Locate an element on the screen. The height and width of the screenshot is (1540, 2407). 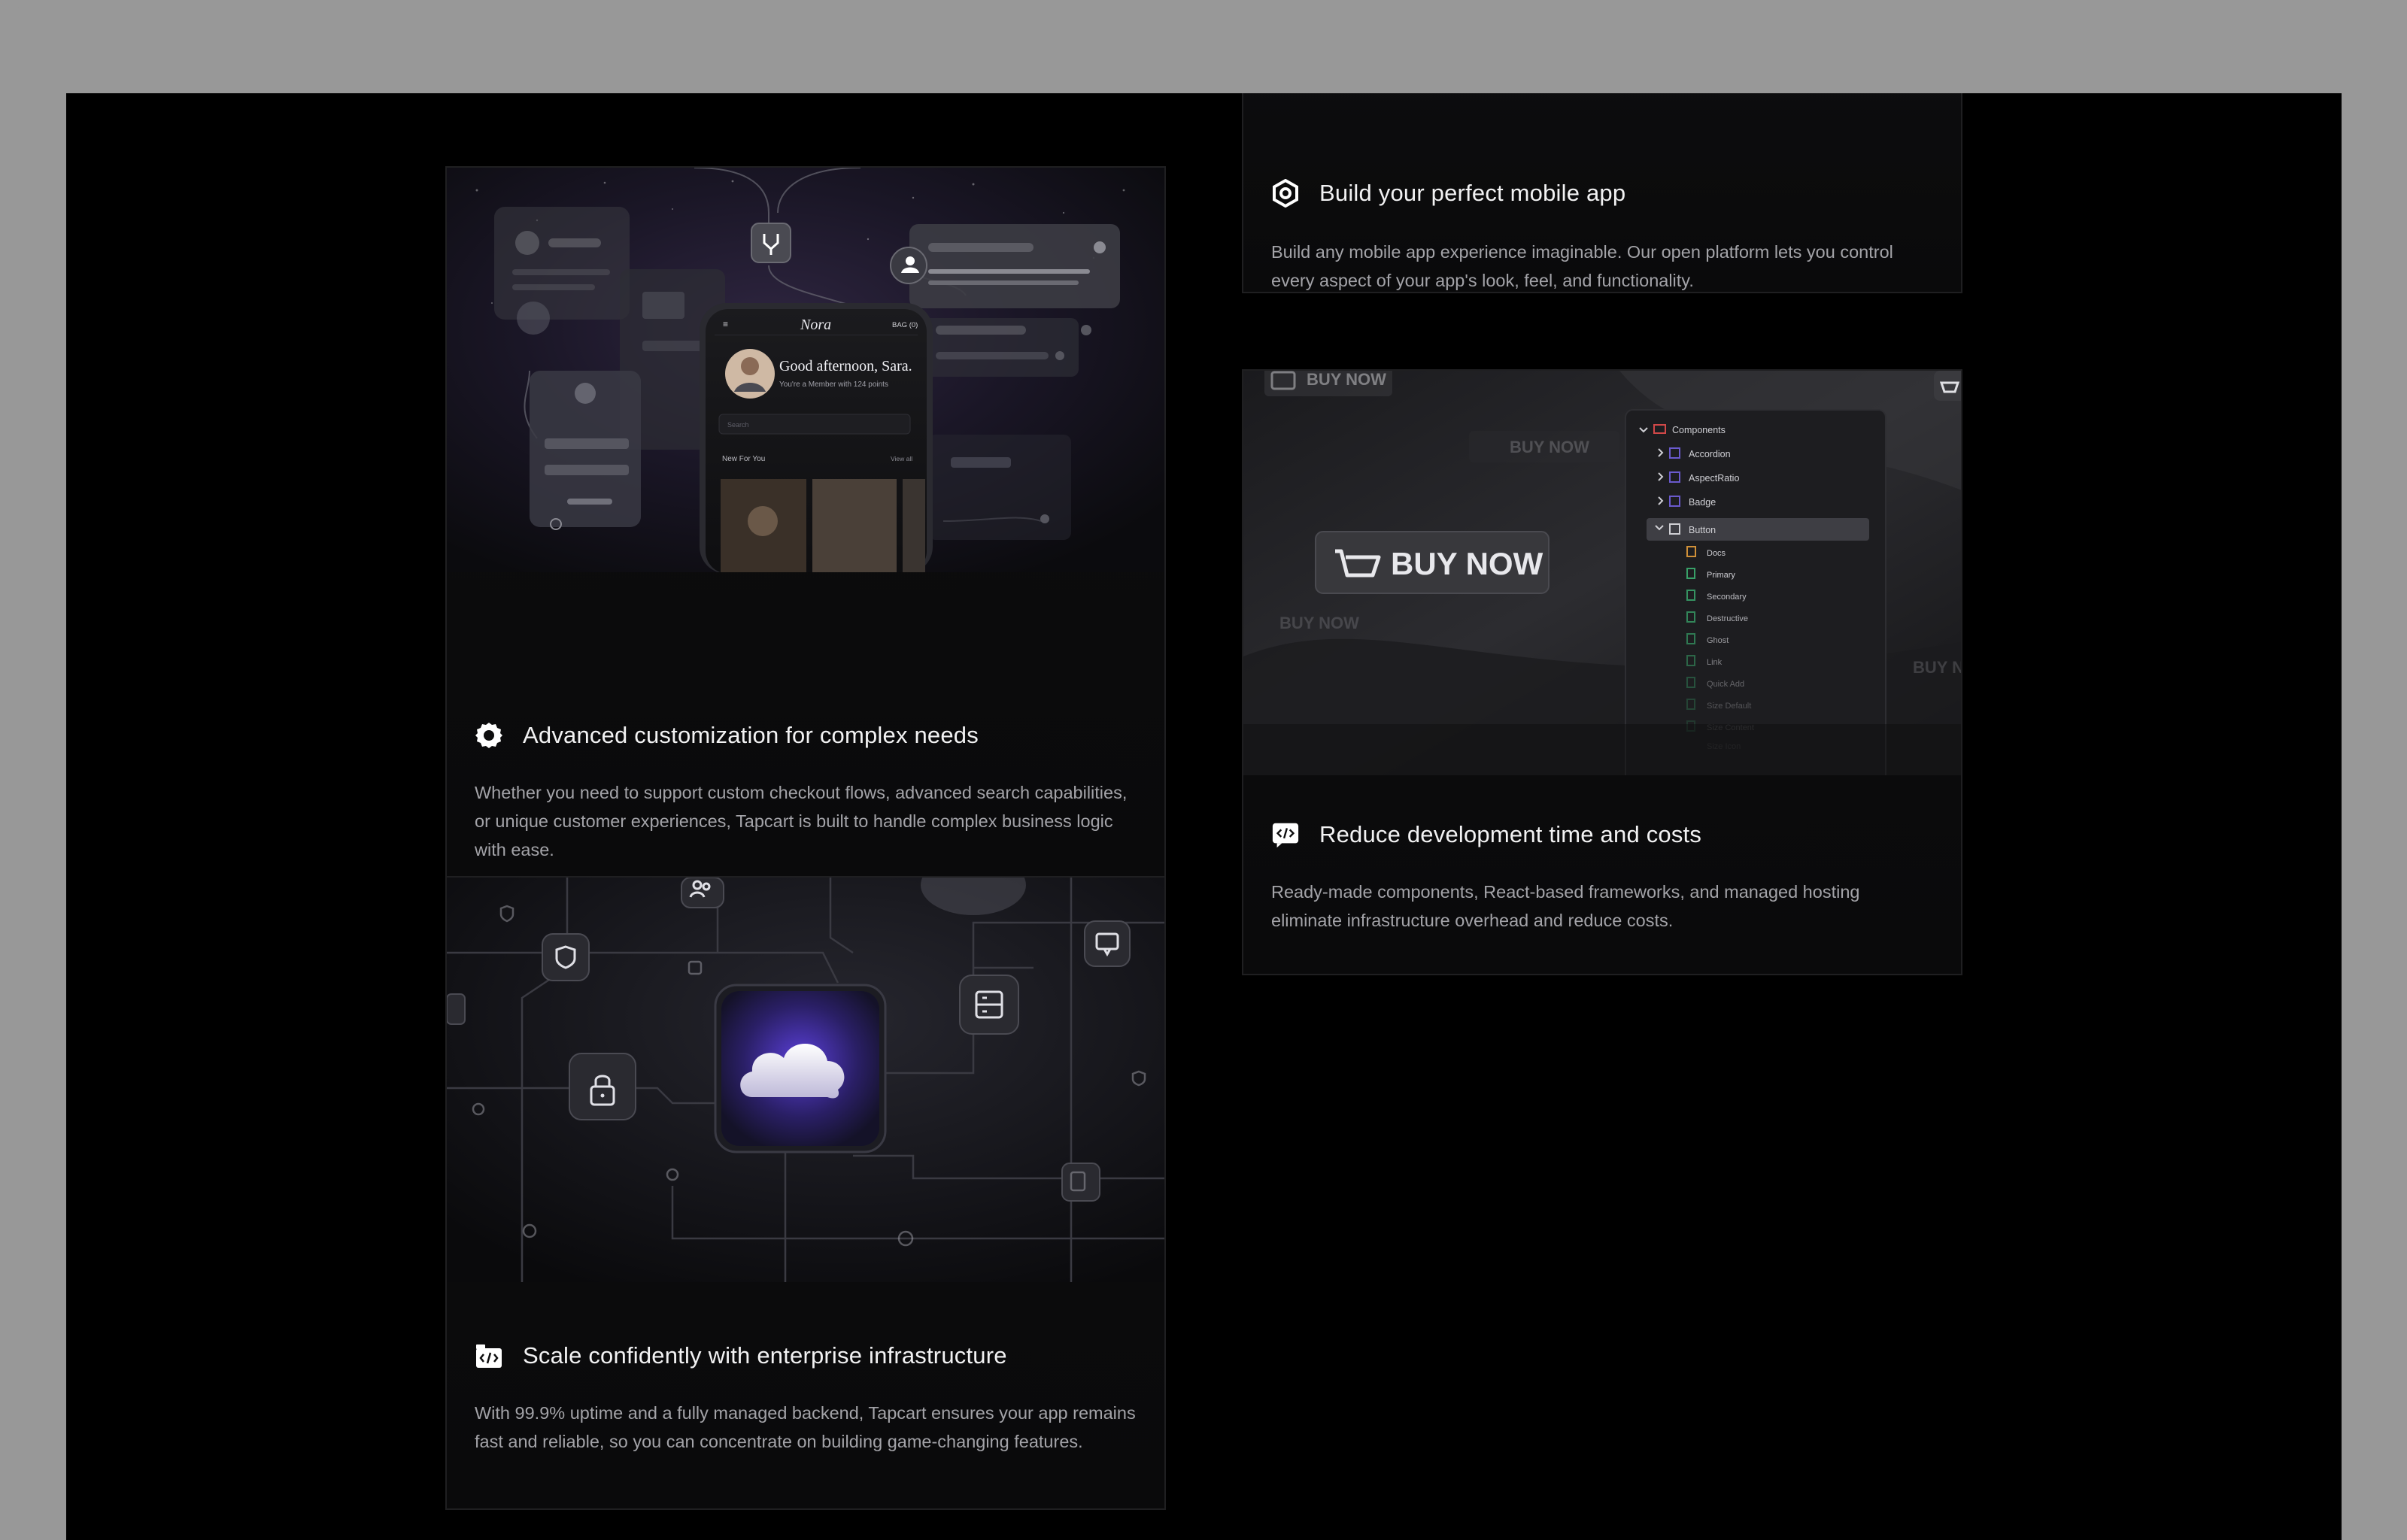
tree-child-0: Docs is located at coordinates (1716, 553).